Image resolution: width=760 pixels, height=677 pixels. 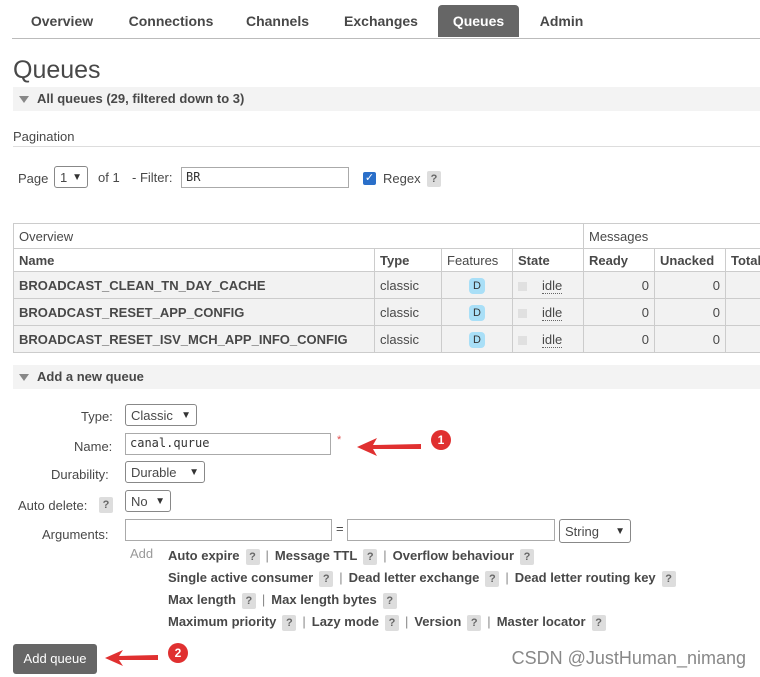 I want to click on auto-delete-help: ?, so click(x=106, y=504).